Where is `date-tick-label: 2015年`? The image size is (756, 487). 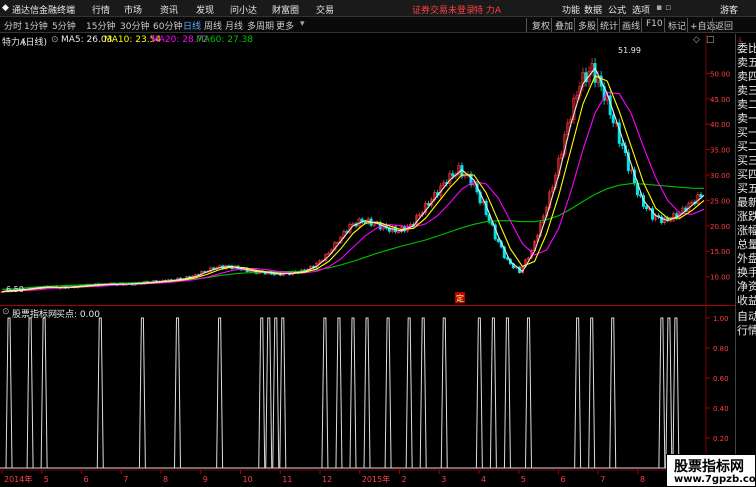 date-tick-label: 2015年 is located at coordinates (376, 479).